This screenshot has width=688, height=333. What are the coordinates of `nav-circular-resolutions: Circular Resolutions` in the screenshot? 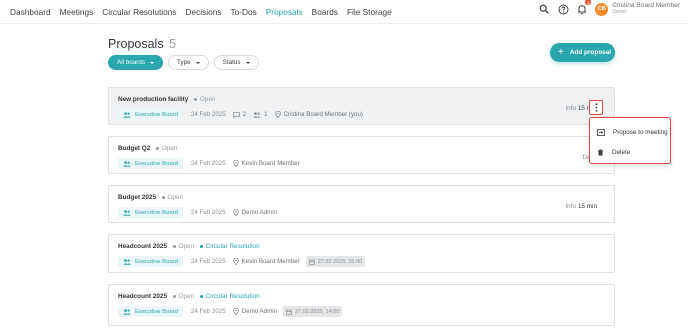 It's located at (139, 12).